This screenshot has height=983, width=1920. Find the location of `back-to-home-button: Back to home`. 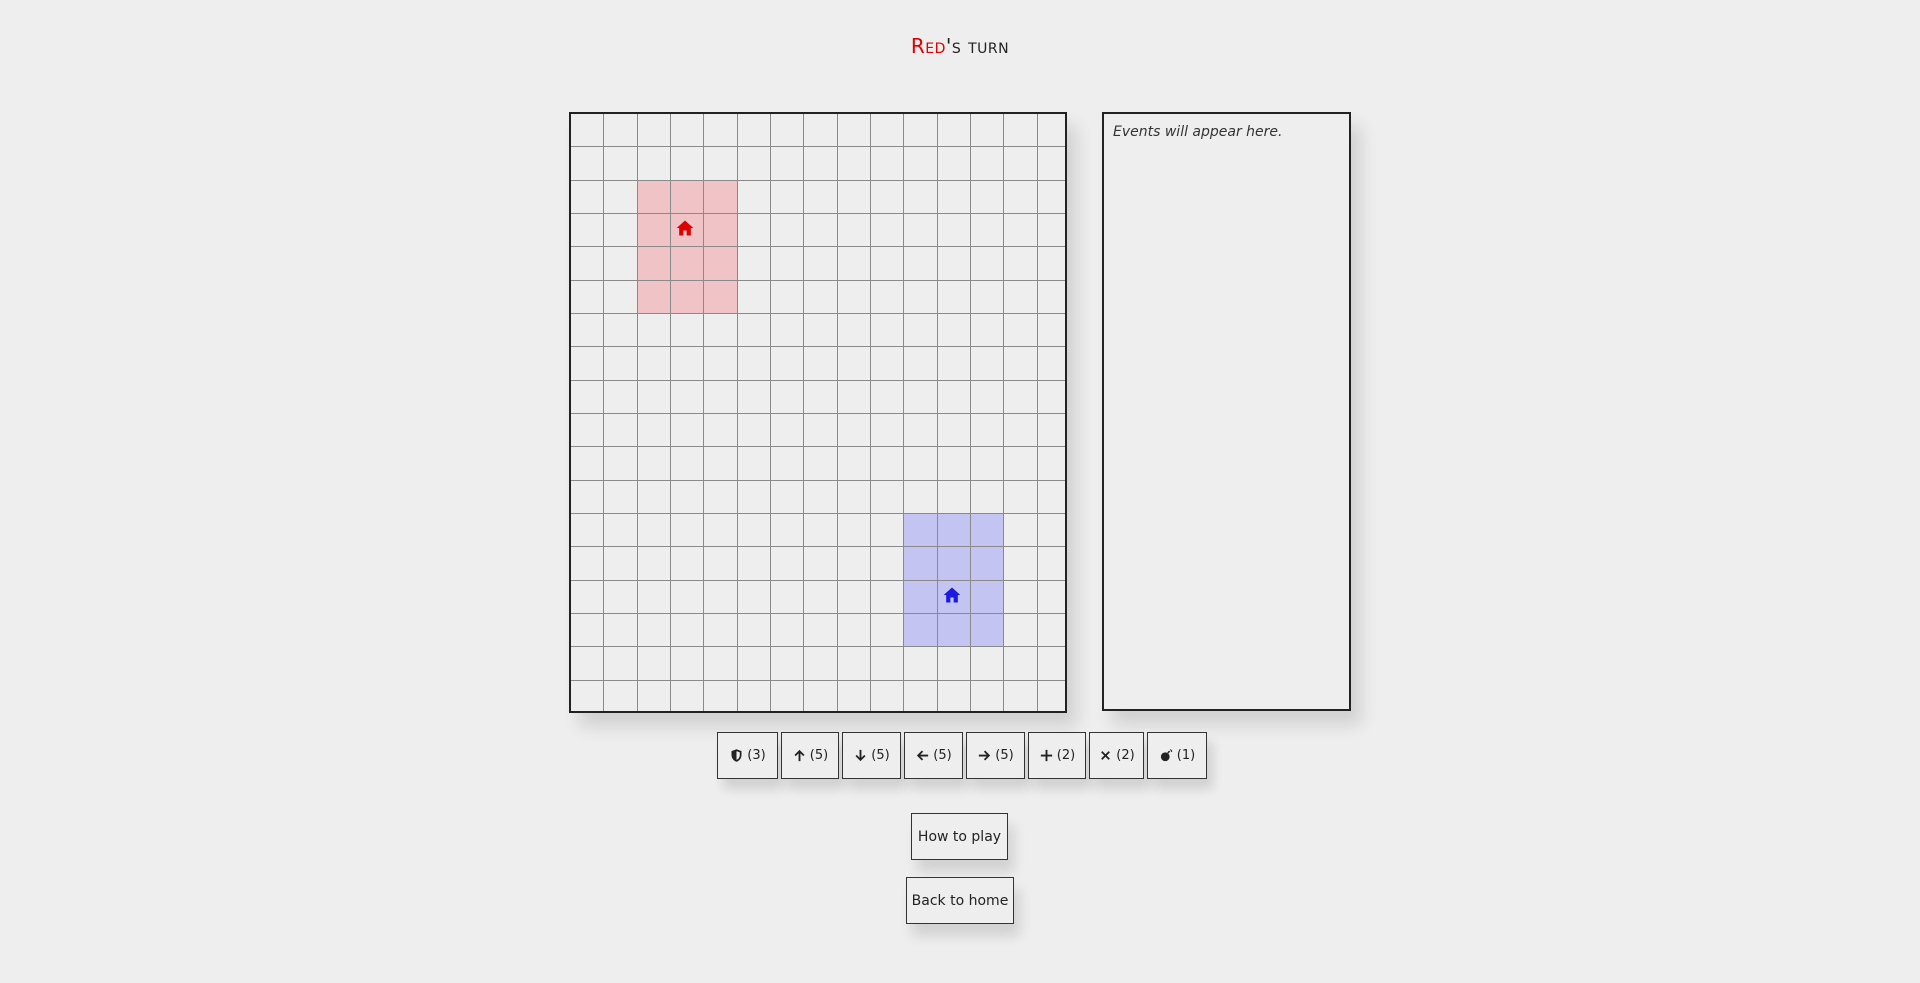

back-to-home-button: Back to home is located at coordinates (960, 900).